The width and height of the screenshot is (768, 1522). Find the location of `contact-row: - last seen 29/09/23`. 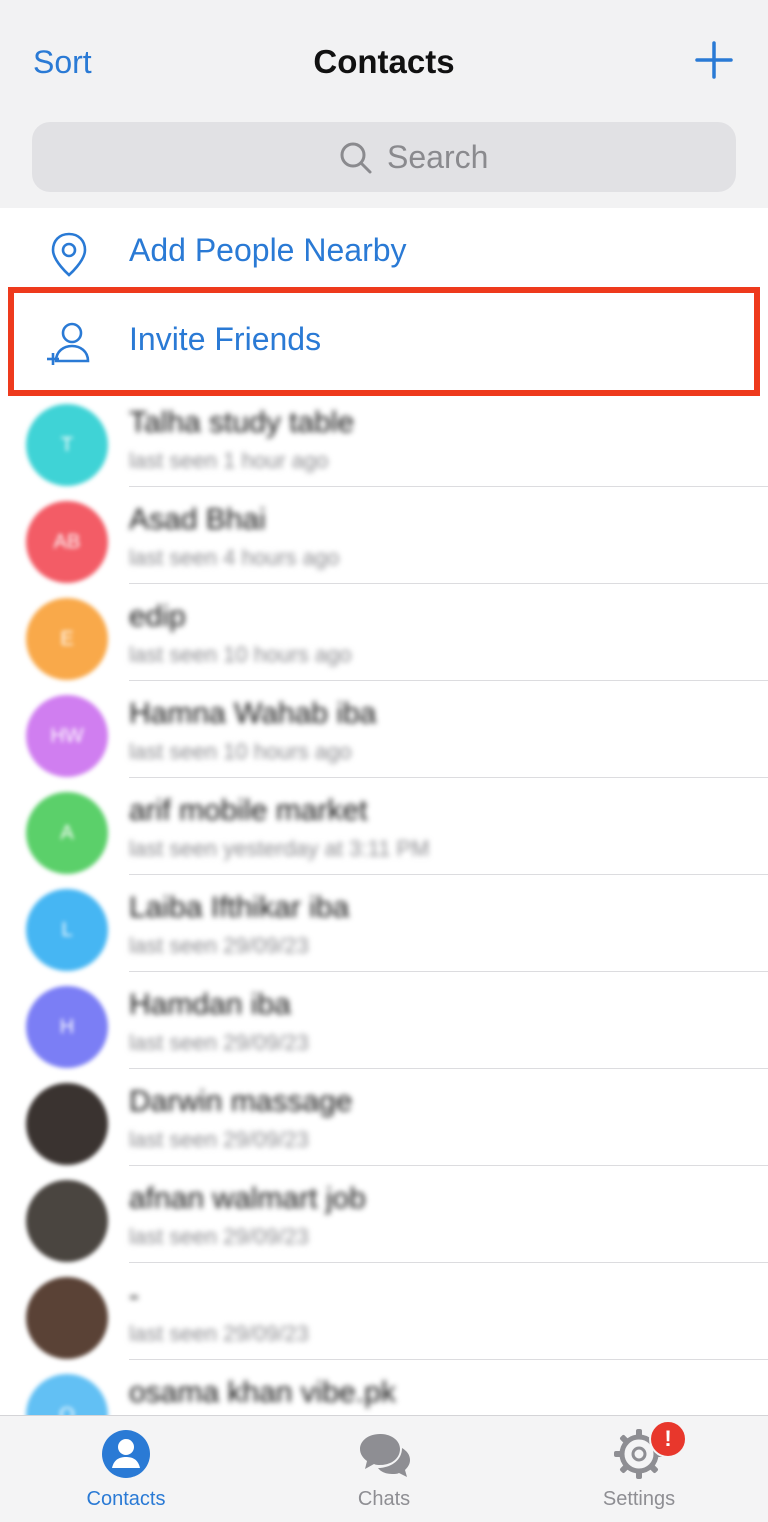

contact-row: - last seen 29/09/23 is located at coordinates (384, 1311).